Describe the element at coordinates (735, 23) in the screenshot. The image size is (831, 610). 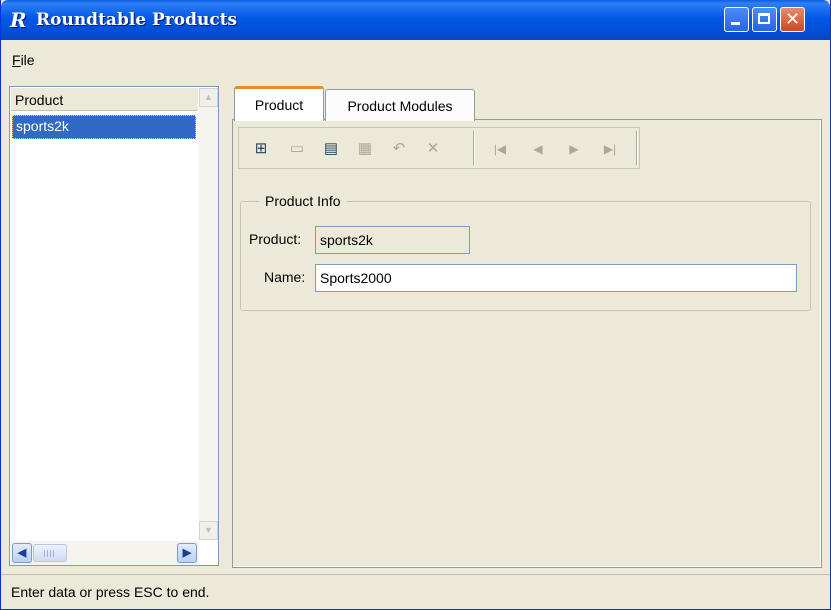
I see `minimize-icon` at that location.